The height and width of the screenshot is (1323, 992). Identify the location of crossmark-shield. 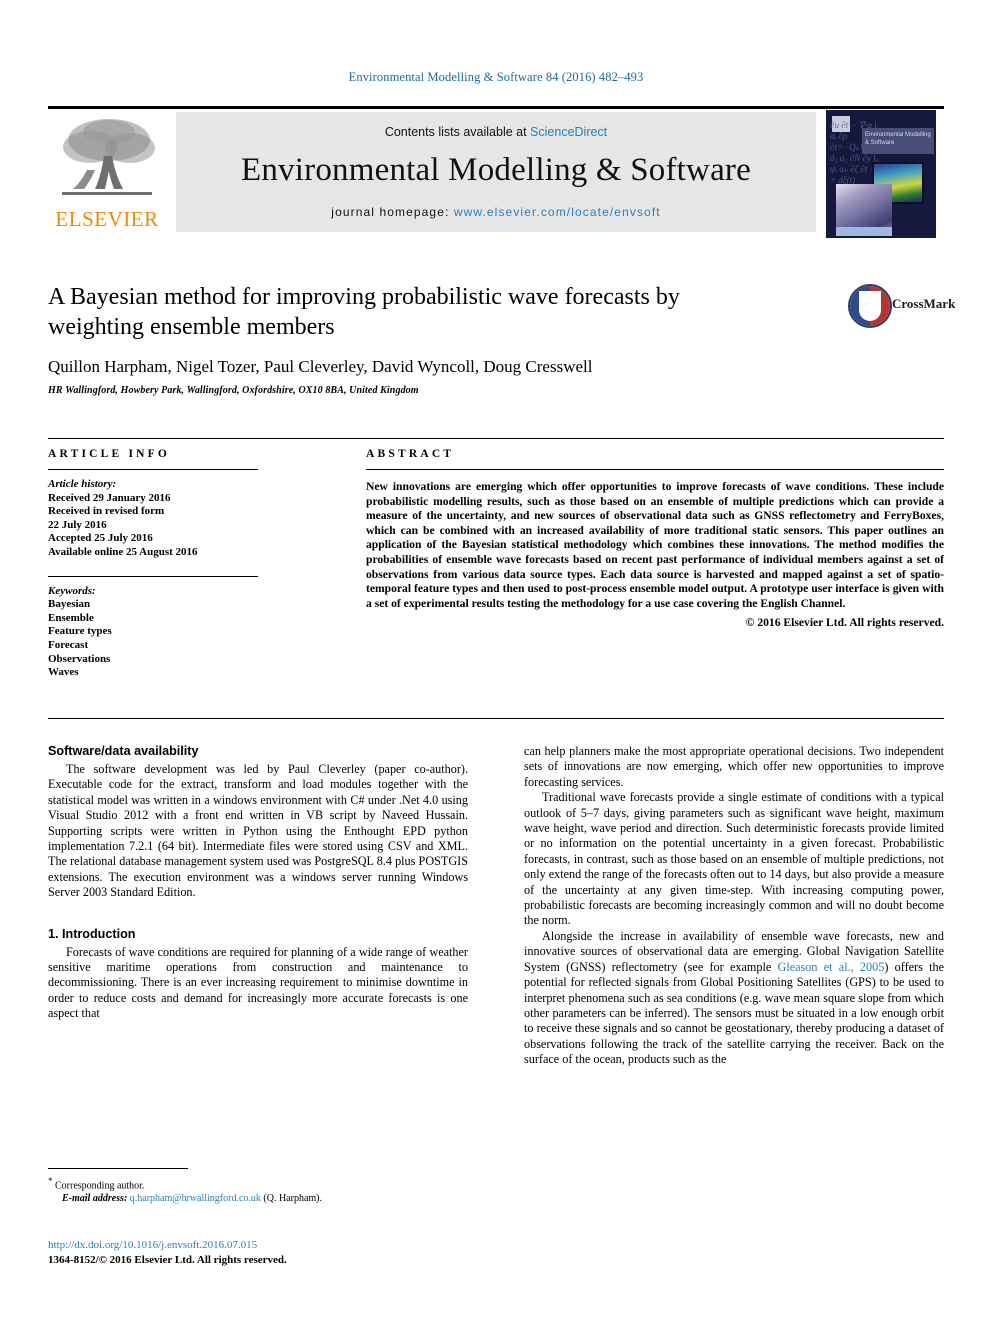
(870, 306).